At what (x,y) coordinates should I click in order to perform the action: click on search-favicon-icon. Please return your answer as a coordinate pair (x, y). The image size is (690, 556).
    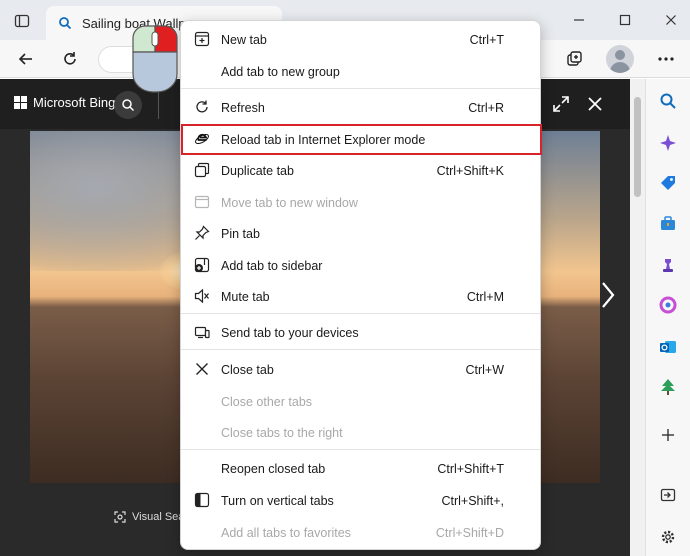
    Looking at the image, I should click on (65, 23).